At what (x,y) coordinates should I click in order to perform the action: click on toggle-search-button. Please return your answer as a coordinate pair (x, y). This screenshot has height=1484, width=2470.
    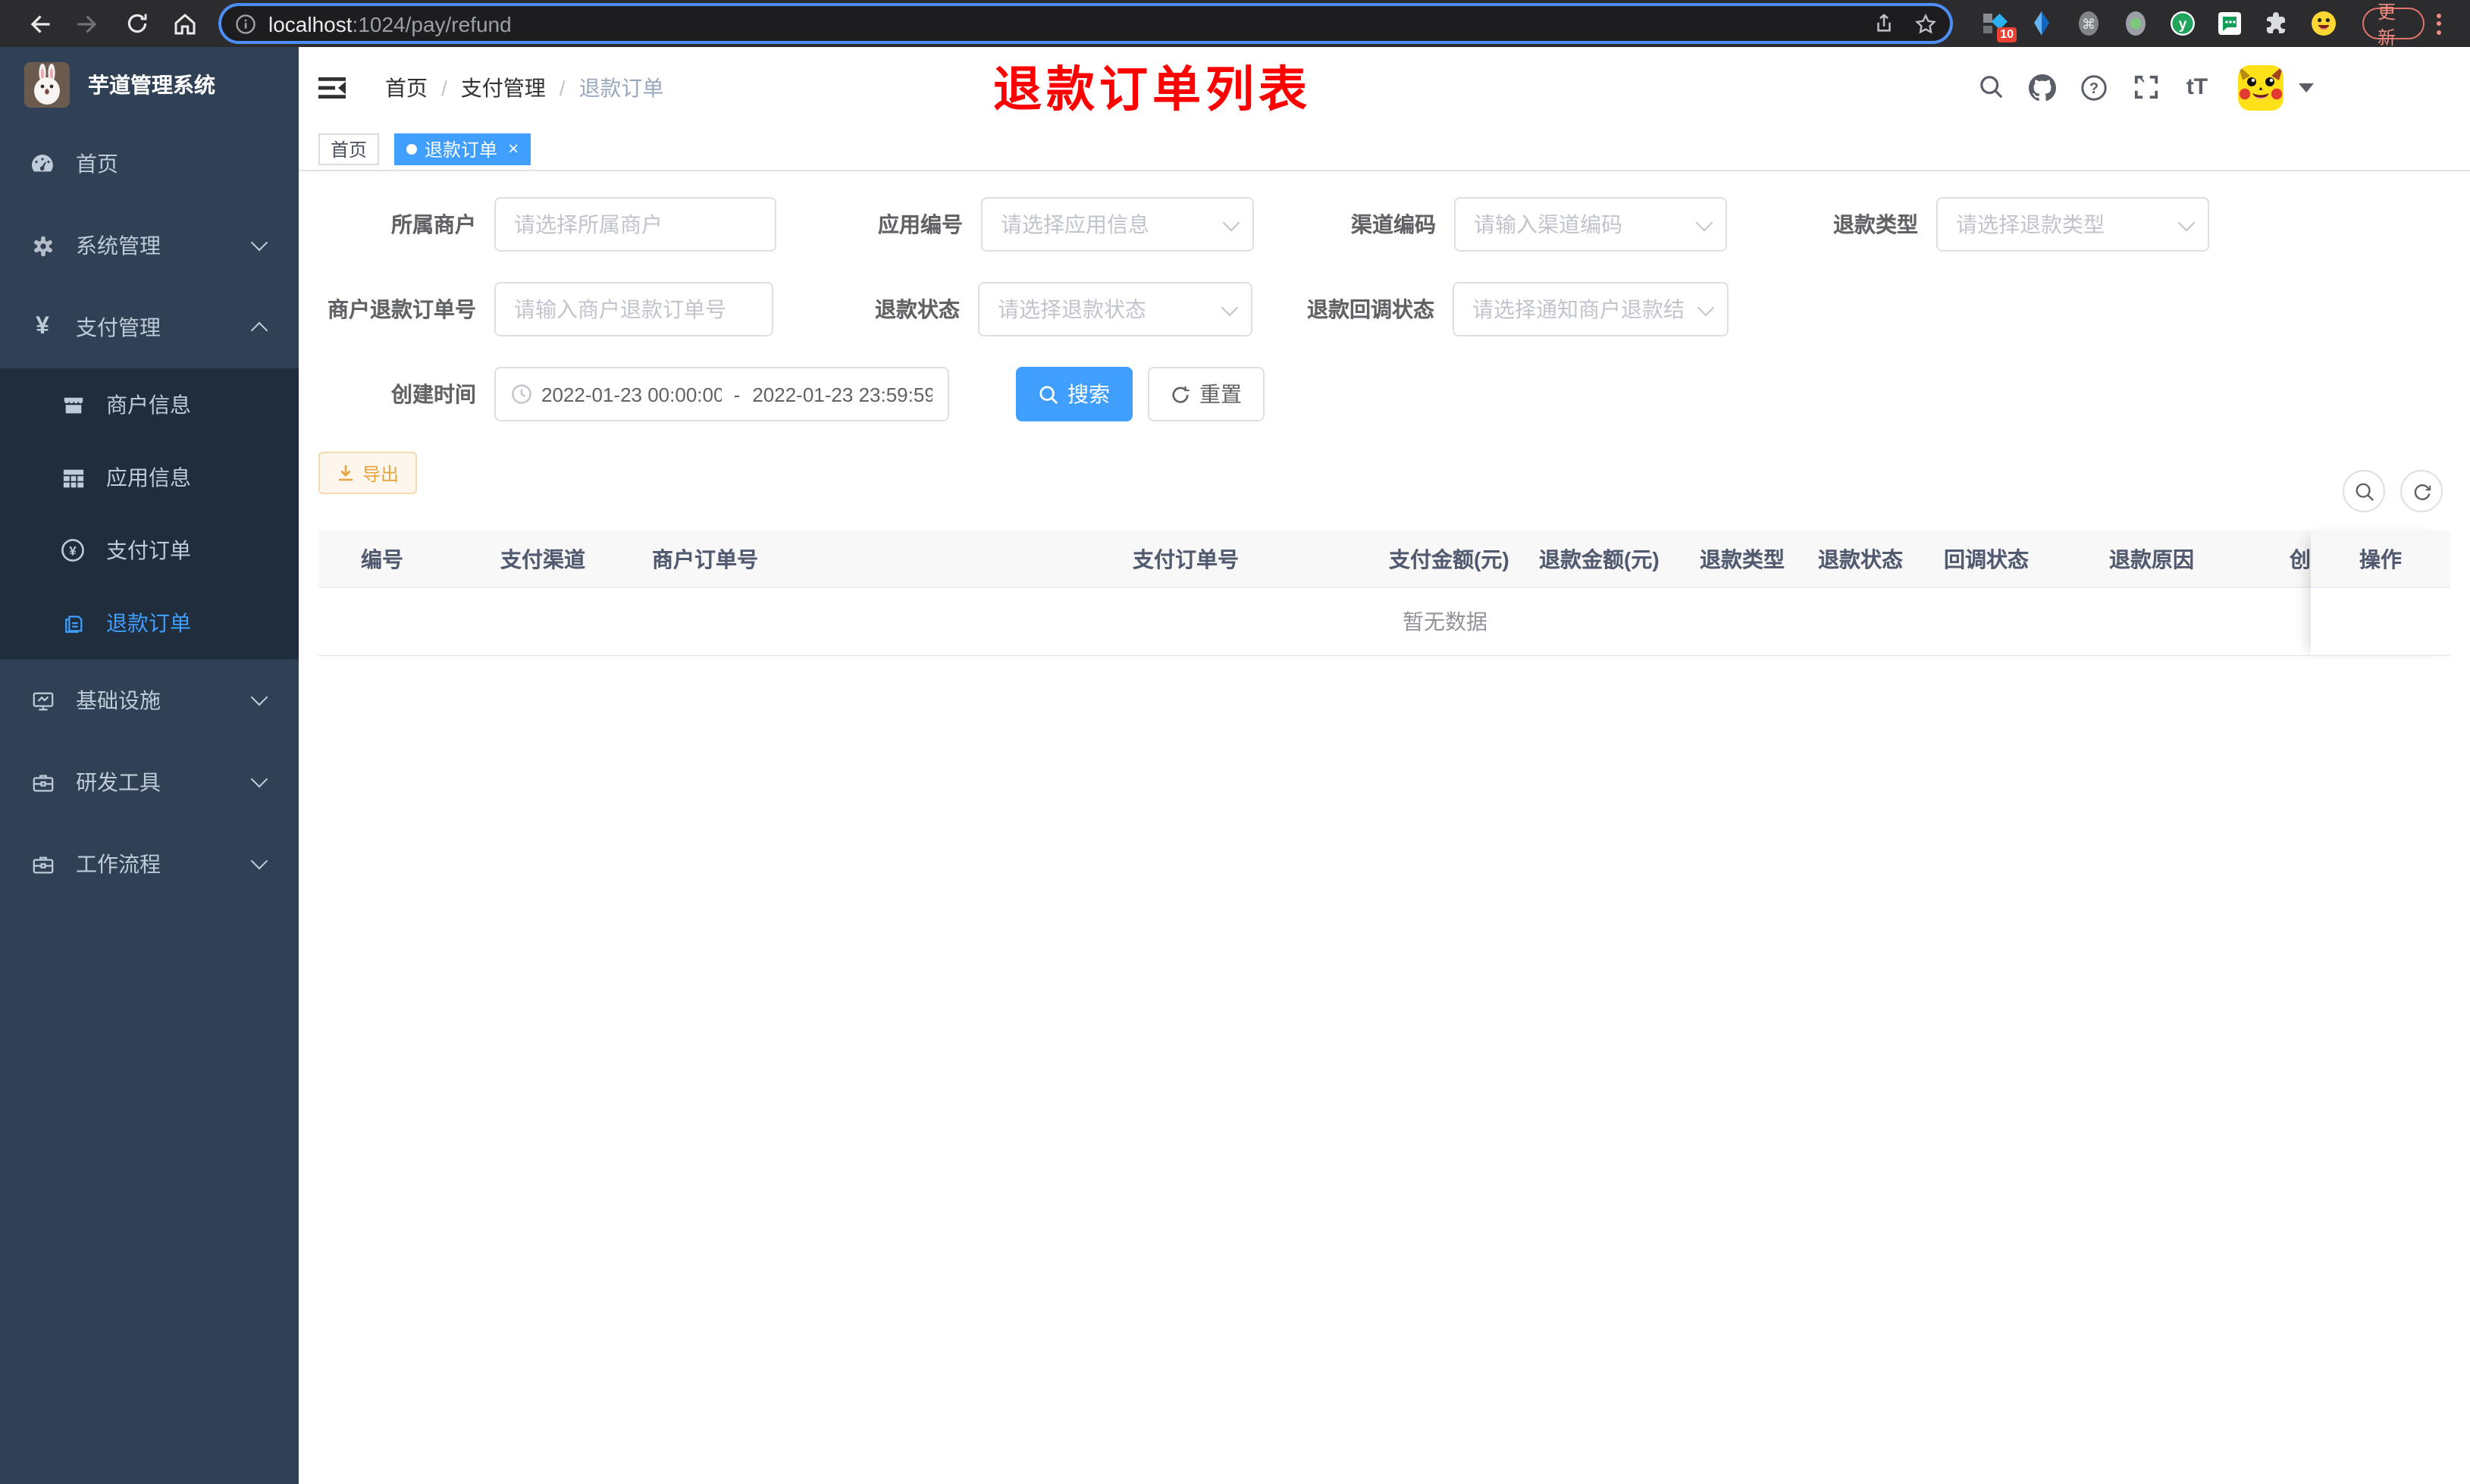
    Looking at the image, I should click on (2364, 491).